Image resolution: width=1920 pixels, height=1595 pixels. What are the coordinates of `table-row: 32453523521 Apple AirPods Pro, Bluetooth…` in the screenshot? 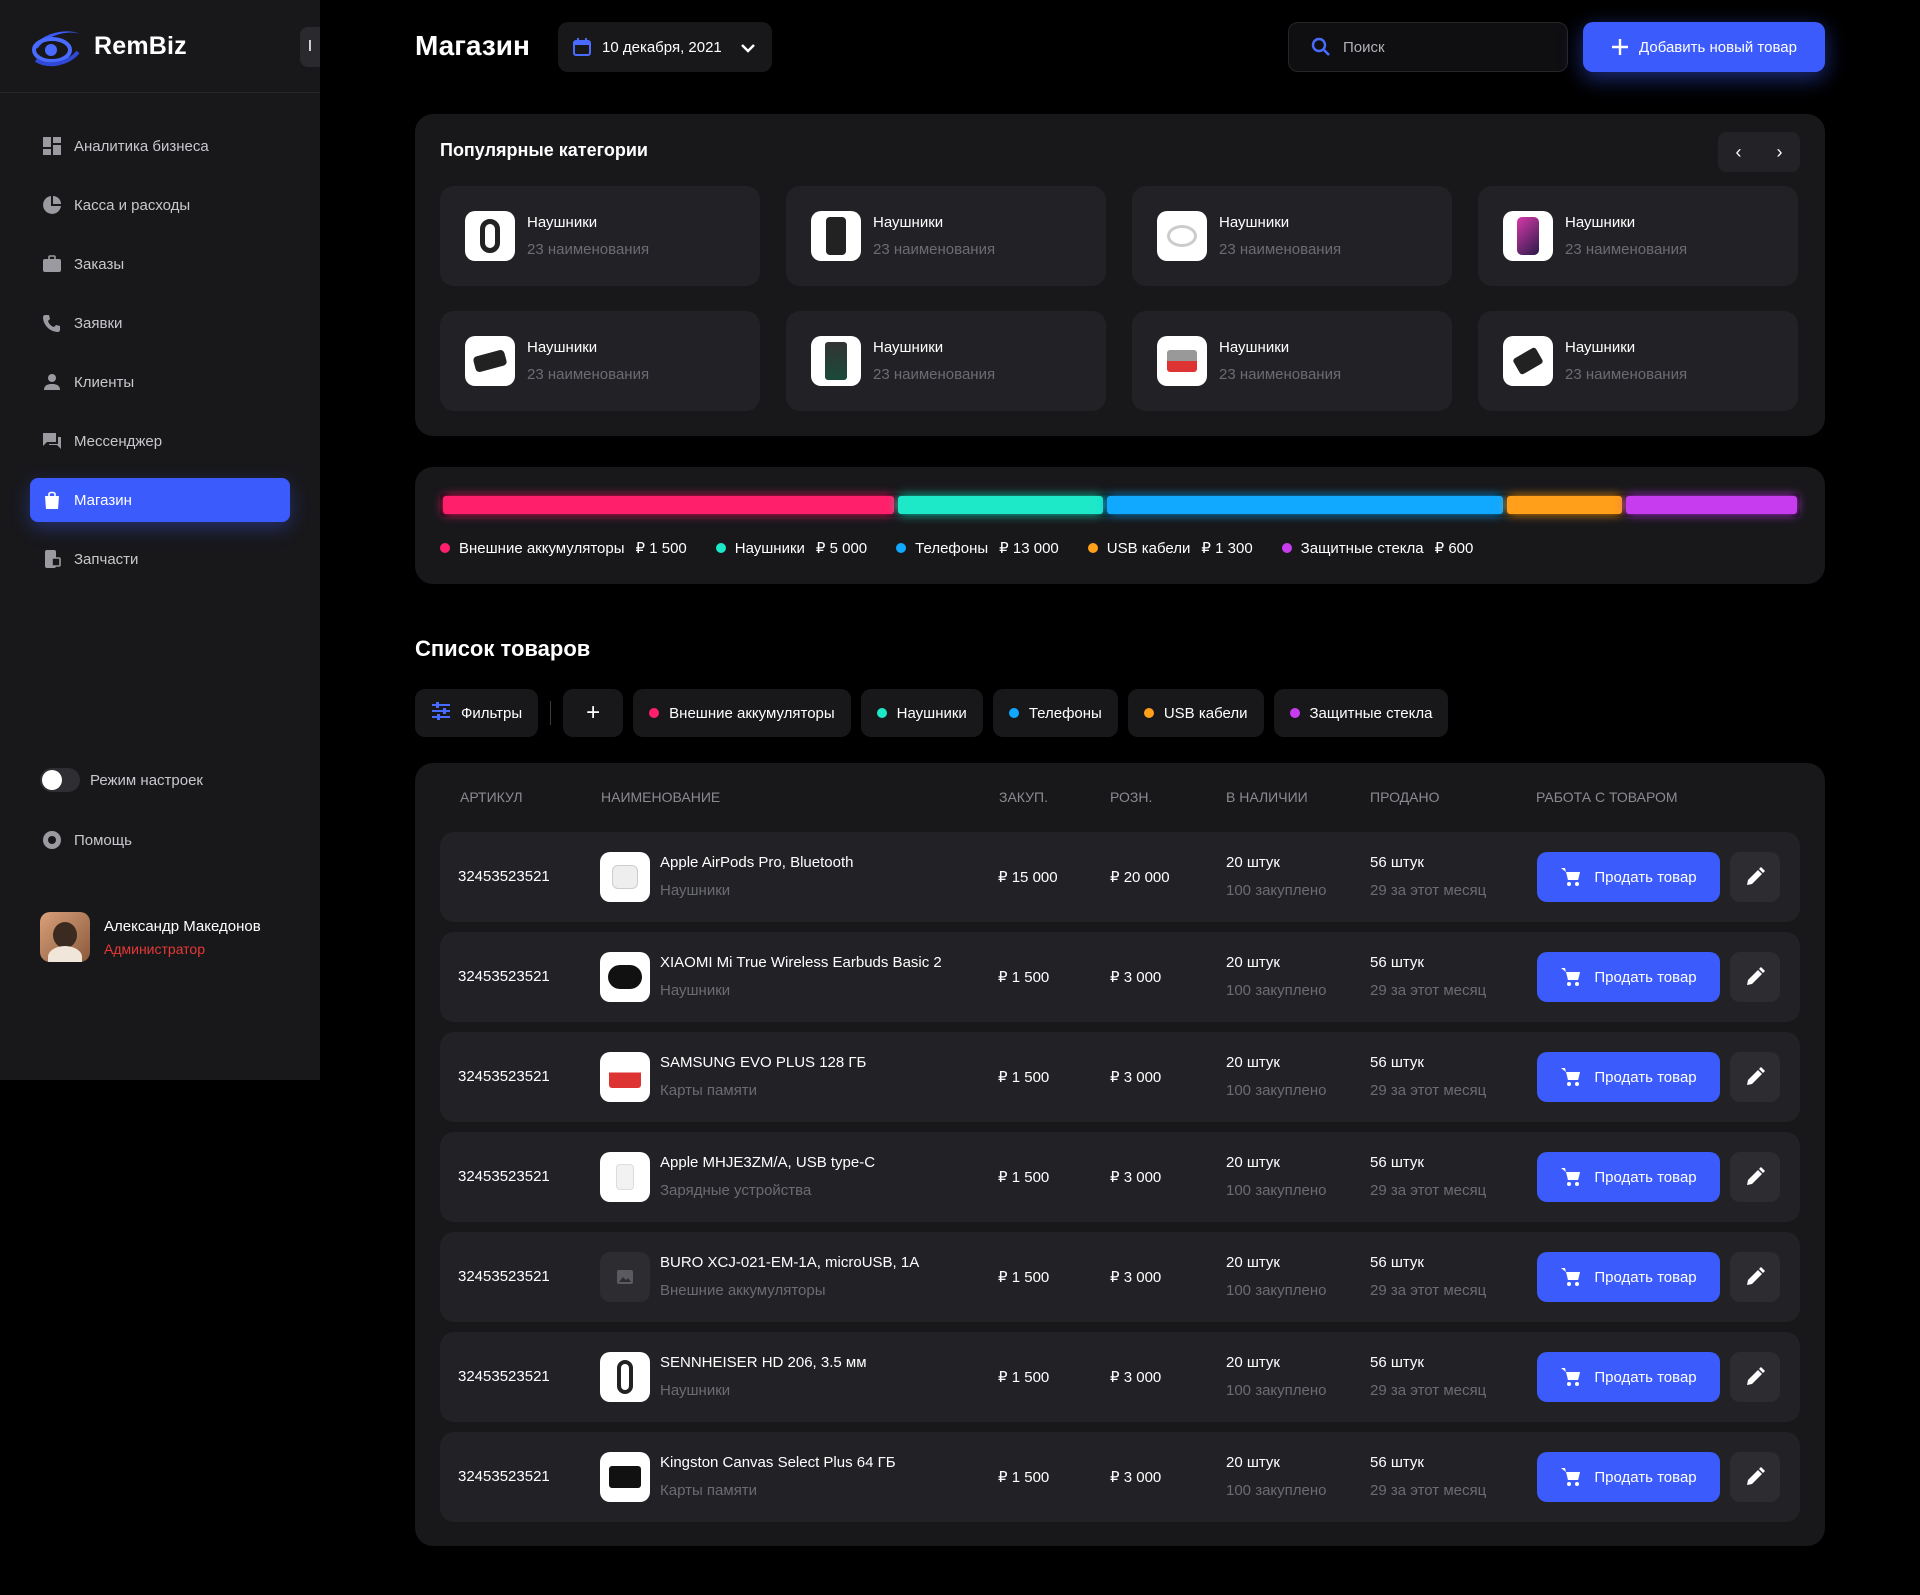 It's located at (1120, 877).